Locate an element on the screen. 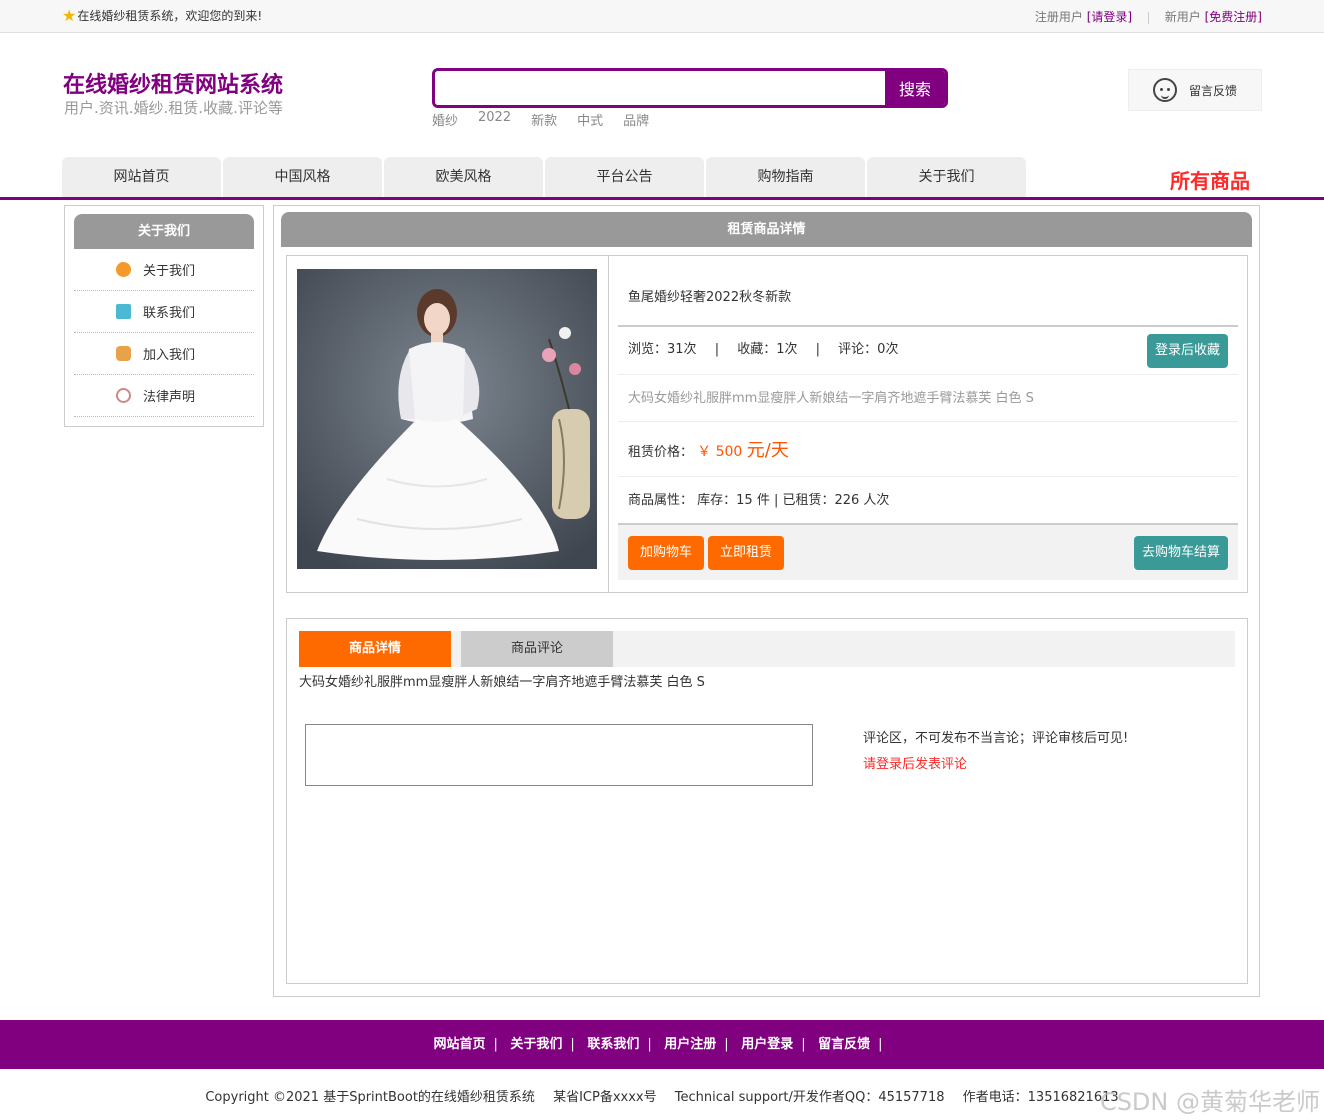 The image size is (1324, 1120). comment-notice: 评论区，不可发布不当言论；评论审核后可见! is located at coordinates (996, 738).